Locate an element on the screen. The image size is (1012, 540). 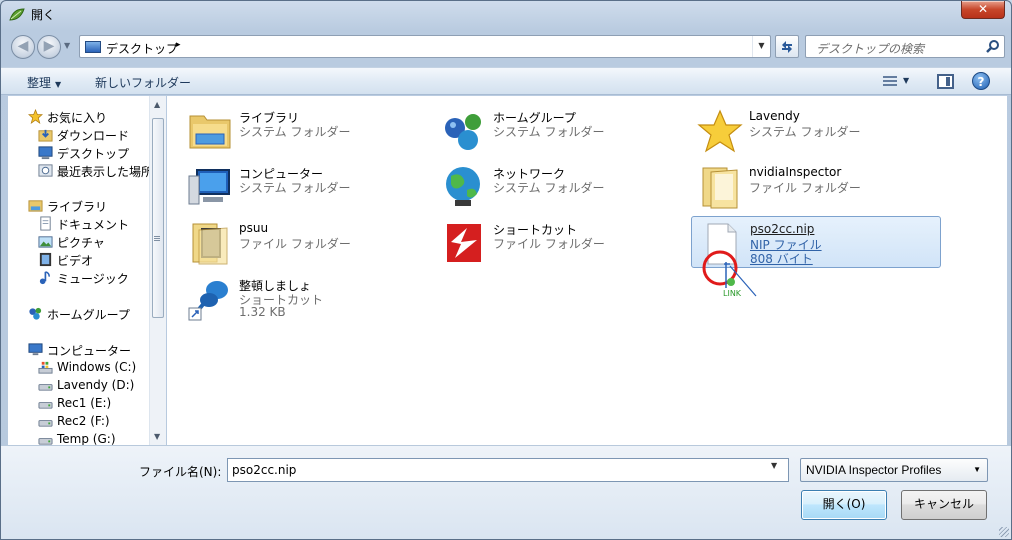
command-toolbar: 整理 ▼ 新しいフォルダー ▼ ? is located at coordinates (506, 81).